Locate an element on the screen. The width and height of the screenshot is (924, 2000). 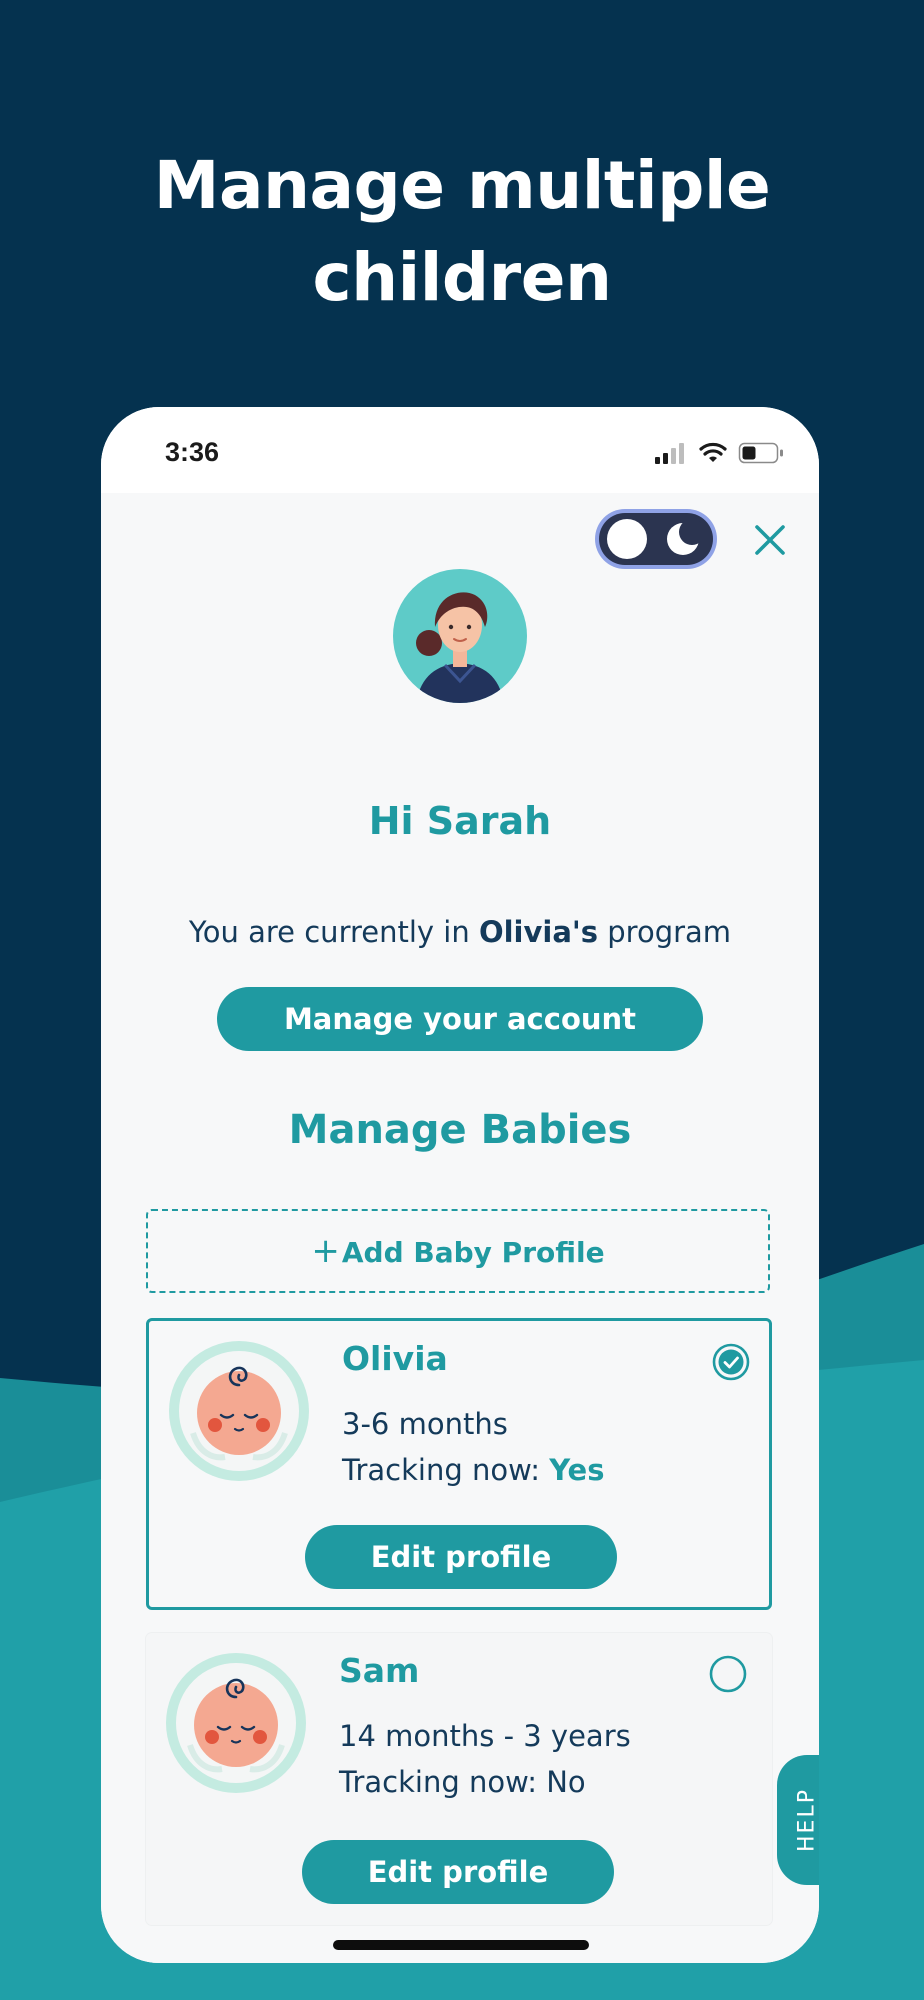
headline-line-1: Manage multiple is located at coordinates (462, 185).